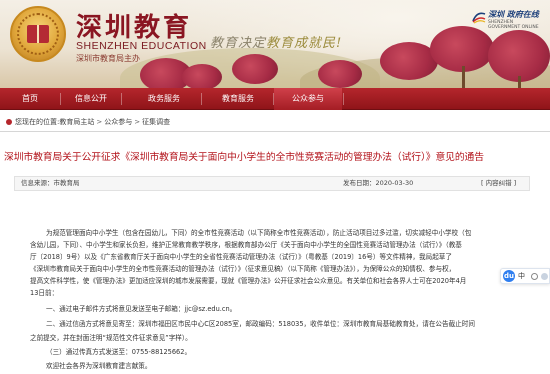 The height and width of the screenshot is (374, 550). I want to click on settings-icon, so click(534, 276).